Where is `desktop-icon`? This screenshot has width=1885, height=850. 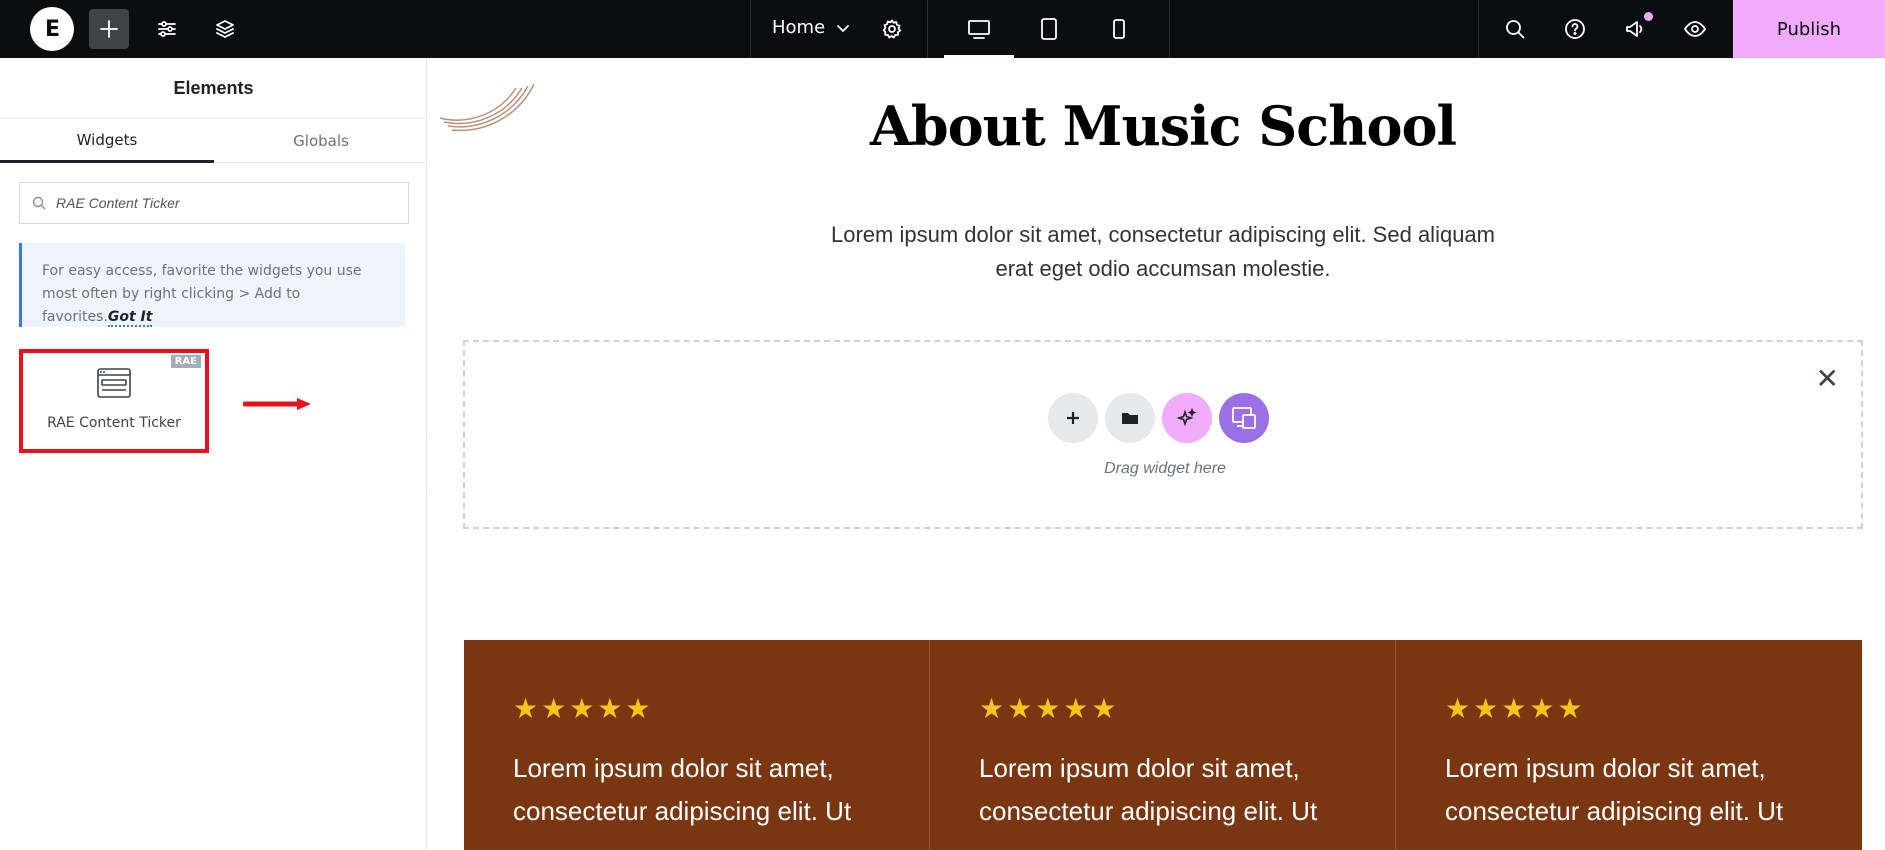
desktop-icon is located at coordinates (979, 29).